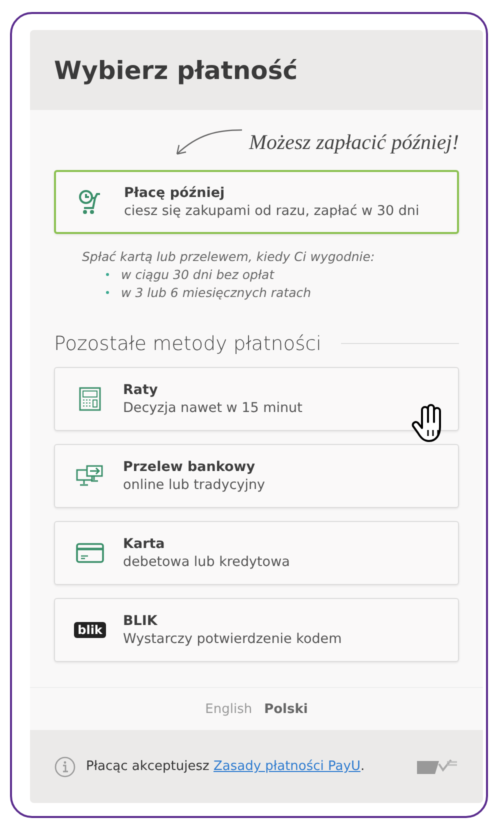 The width and height of the screenshot is (493, 820). What do you see at coordinates (90, 399) in the screenshot?
I see `calculator-icon` at bounding box center [90, 399].